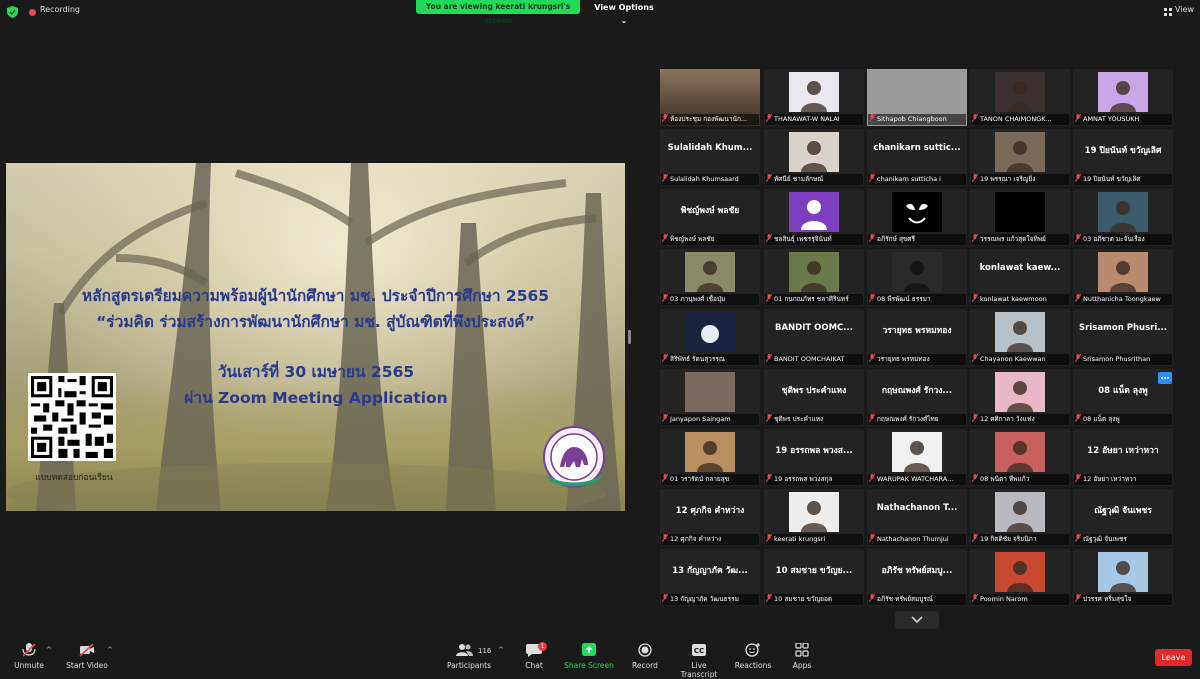 The image size is (1200, 679). What do you see at coordinates (814, 97) in the screenshot?
I see `participant-tile: THANAWAT-W NALAI` at bounding box center [814, 97].